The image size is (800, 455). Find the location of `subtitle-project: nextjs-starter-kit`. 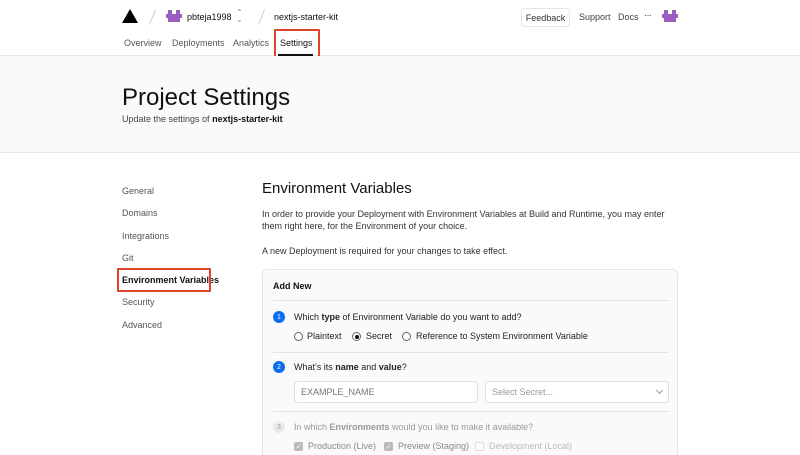

subtitle-project: nextjs-starter-kit is located at coordinates (247, 119).